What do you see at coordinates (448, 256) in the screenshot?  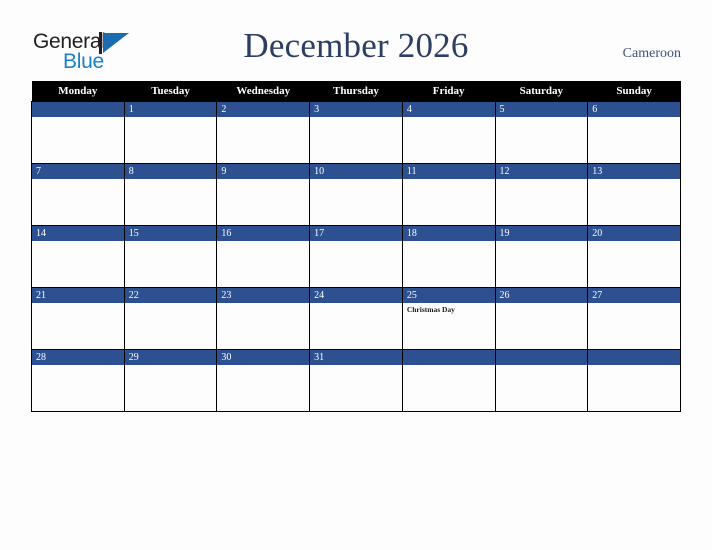 I see `calendar-day-cell: 18` at bounding box center [448, 256].